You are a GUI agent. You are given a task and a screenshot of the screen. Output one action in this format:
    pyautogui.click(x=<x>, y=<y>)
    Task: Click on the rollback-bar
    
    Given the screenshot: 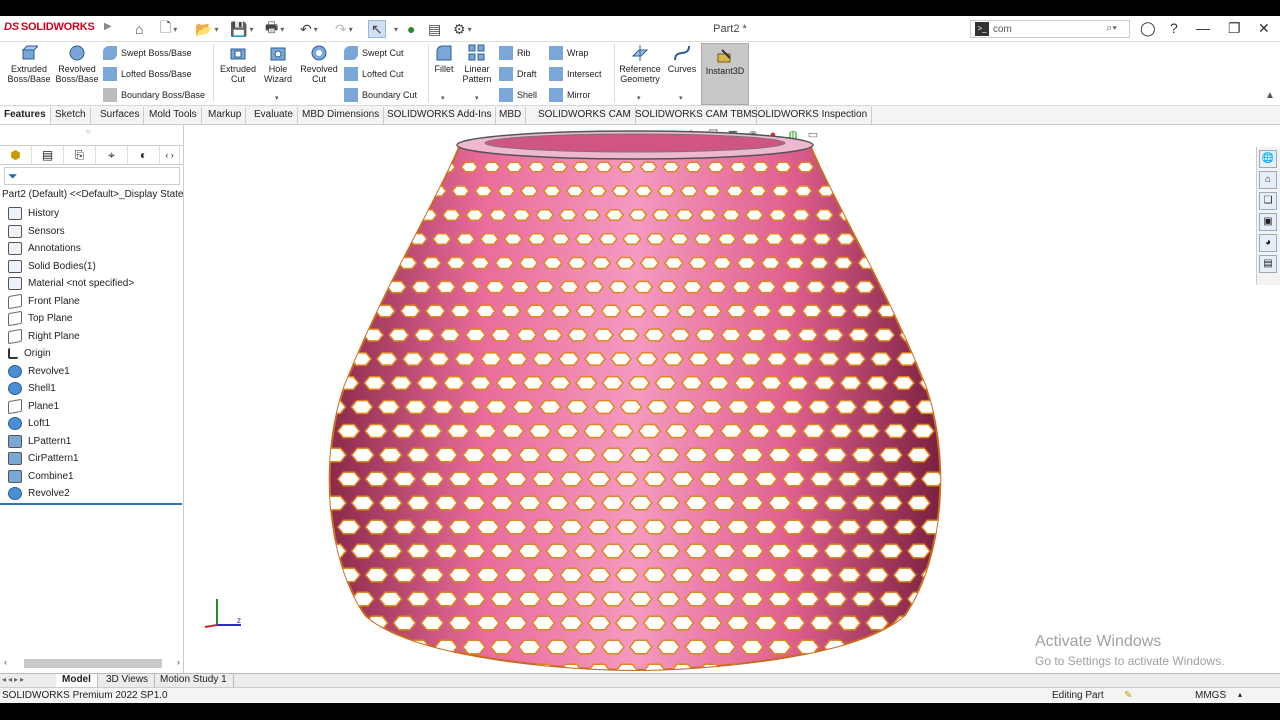 What is the action you would take?
    pyautogui.click(x=91, y=504)
    